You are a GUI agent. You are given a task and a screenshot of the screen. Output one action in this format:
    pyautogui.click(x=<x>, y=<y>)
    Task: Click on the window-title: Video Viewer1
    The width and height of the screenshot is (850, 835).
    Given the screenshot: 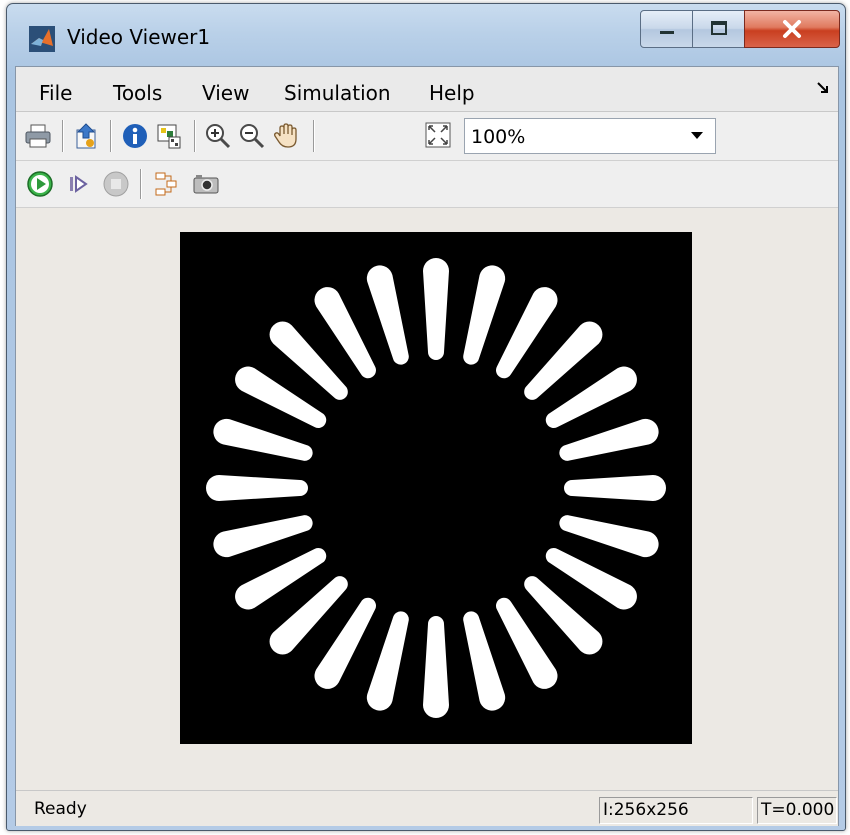 What is the action you would take?
    pyautogui.click(x=139, y=37)
    